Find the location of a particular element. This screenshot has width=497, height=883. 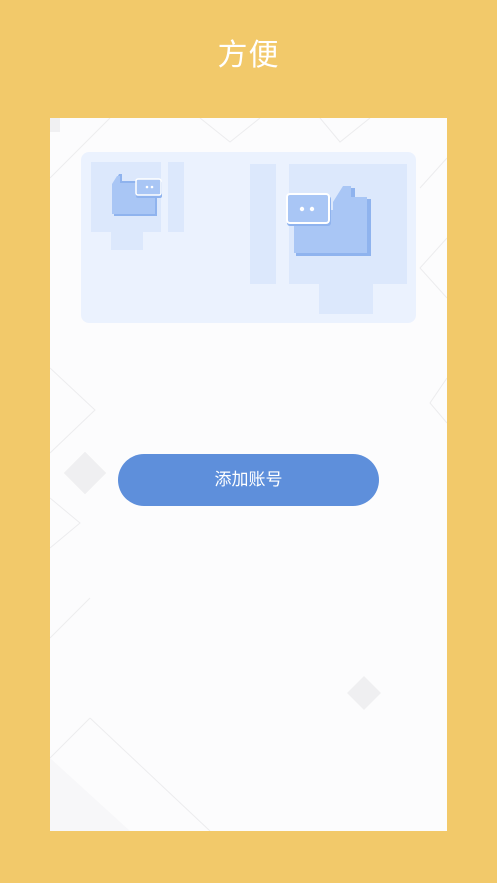

page-title: 方便 is located at coordinates (248, 55).